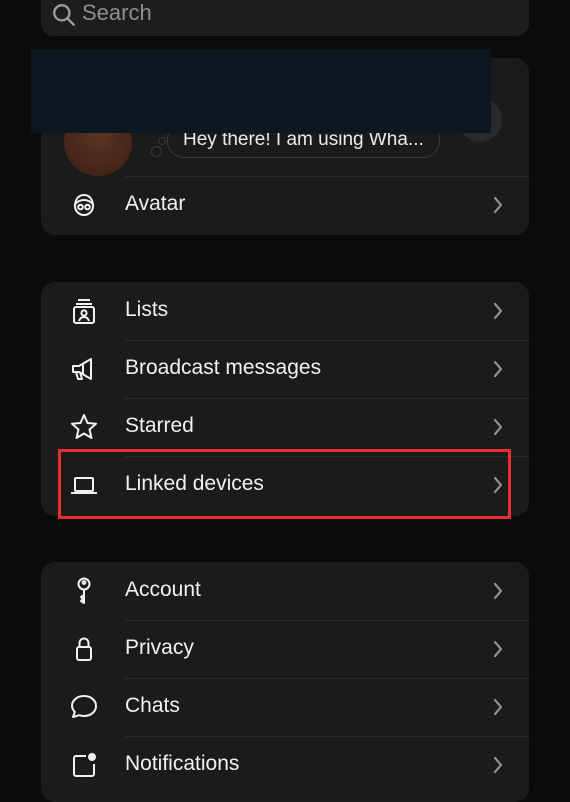 The height and width of the screenshot is (802, 570). I want to click on status-bubble-tail-small, so click(162, 141).